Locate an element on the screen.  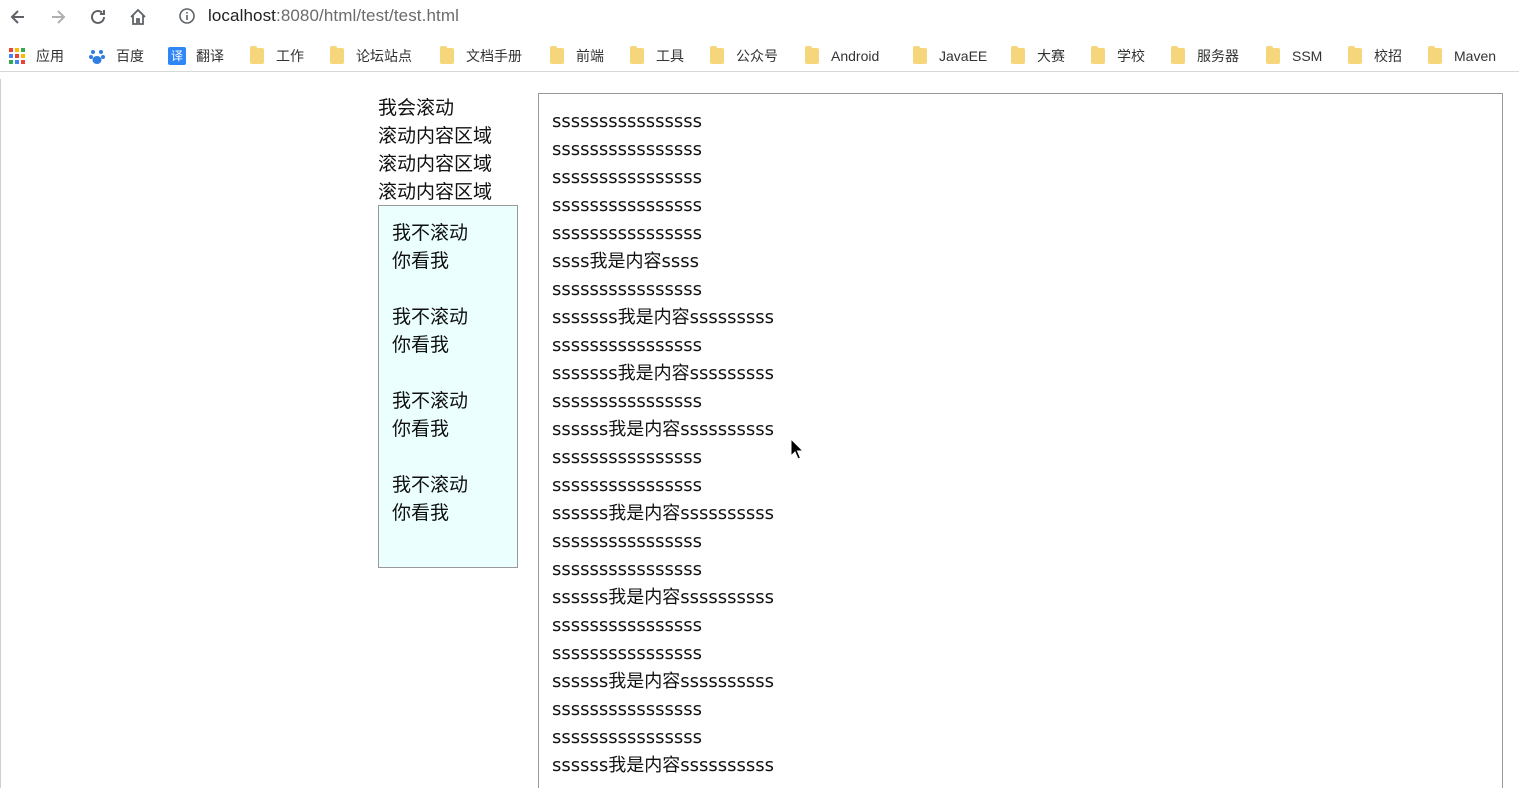
url-text: localhost:8080/html/test/test.html is located at coordinates (333, 16).